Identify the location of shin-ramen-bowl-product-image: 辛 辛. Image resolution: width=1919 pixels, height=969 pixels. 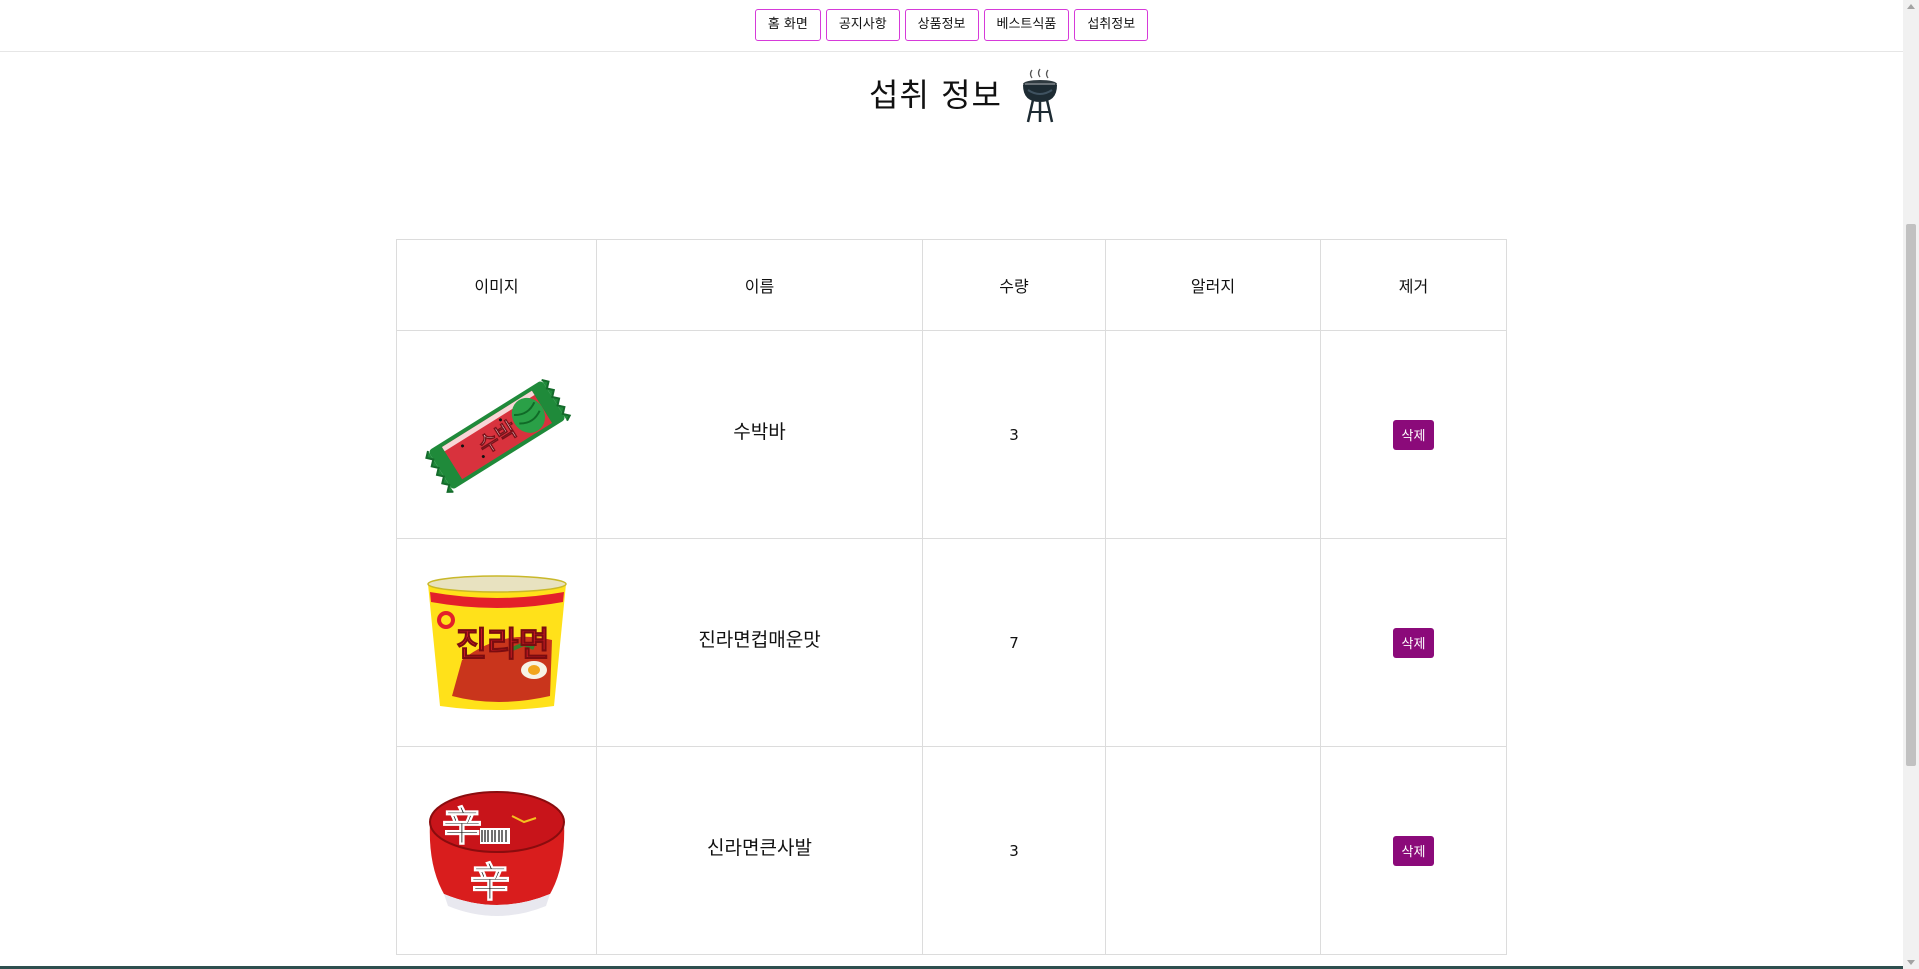
(496, 853).